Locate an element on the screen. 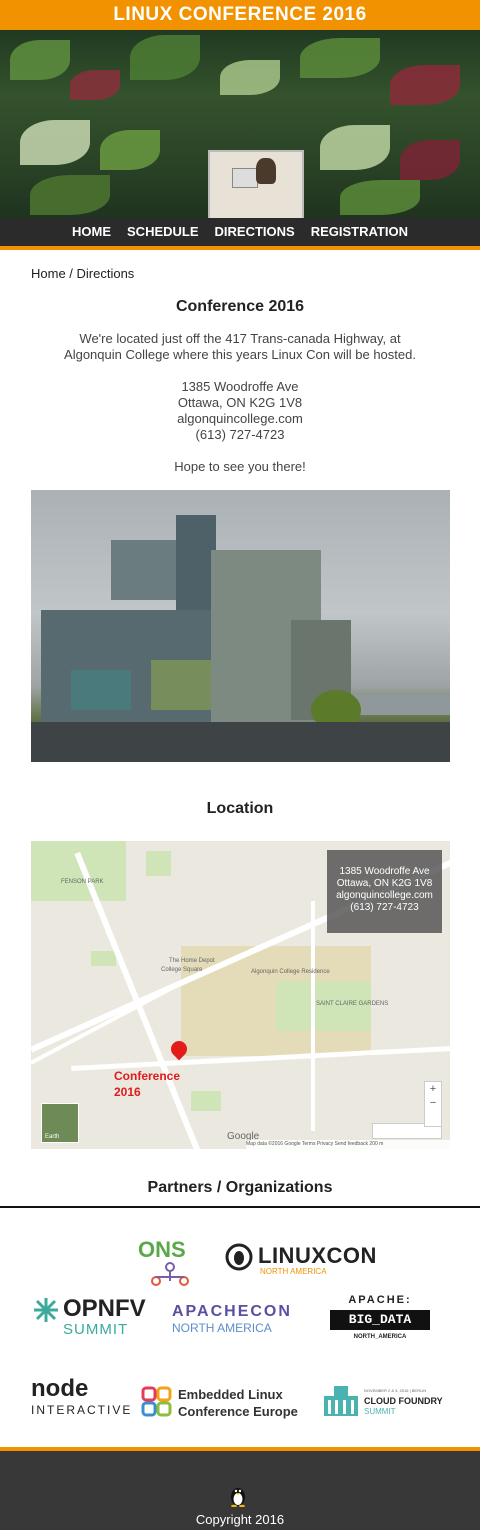 This screenshot has width=490, height=1530. map-info-website: algonquincollege.com is located at coordinates (384, 895).